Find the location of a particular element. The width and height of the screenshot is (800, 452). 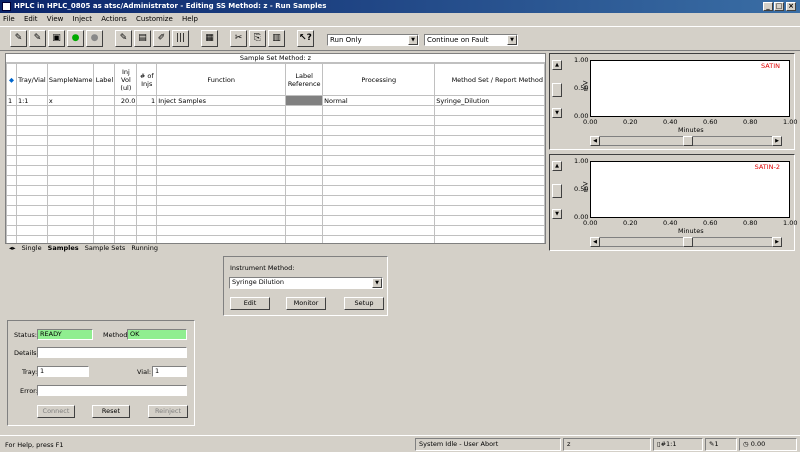

edit-button: Edit is located at coordinates (250, 303).